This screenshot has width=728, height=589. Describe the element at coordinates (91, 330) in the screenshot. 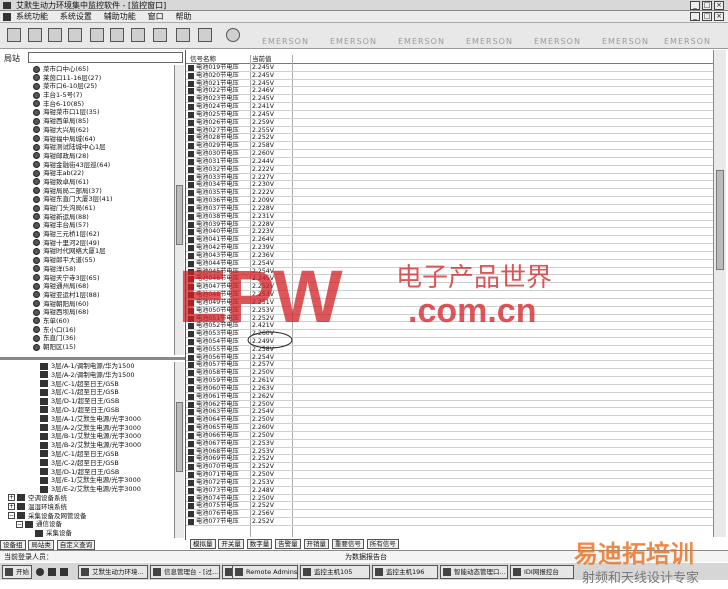

I see `site-list-item: 东小口(16)` at that location.